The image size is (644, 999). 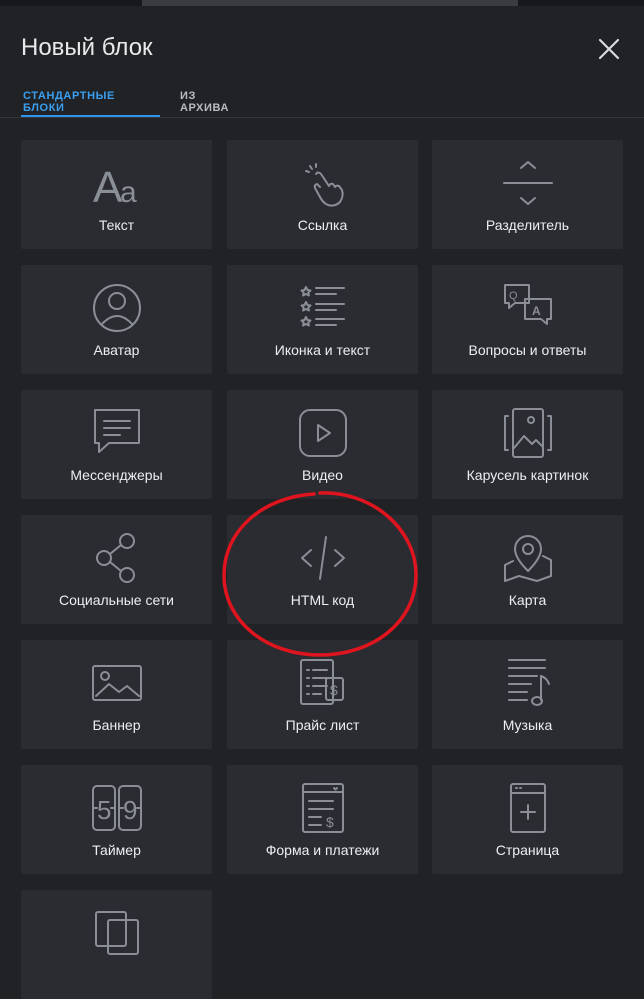 I want to click on dialog-title: Новый блок, so click(x=87, y=47).